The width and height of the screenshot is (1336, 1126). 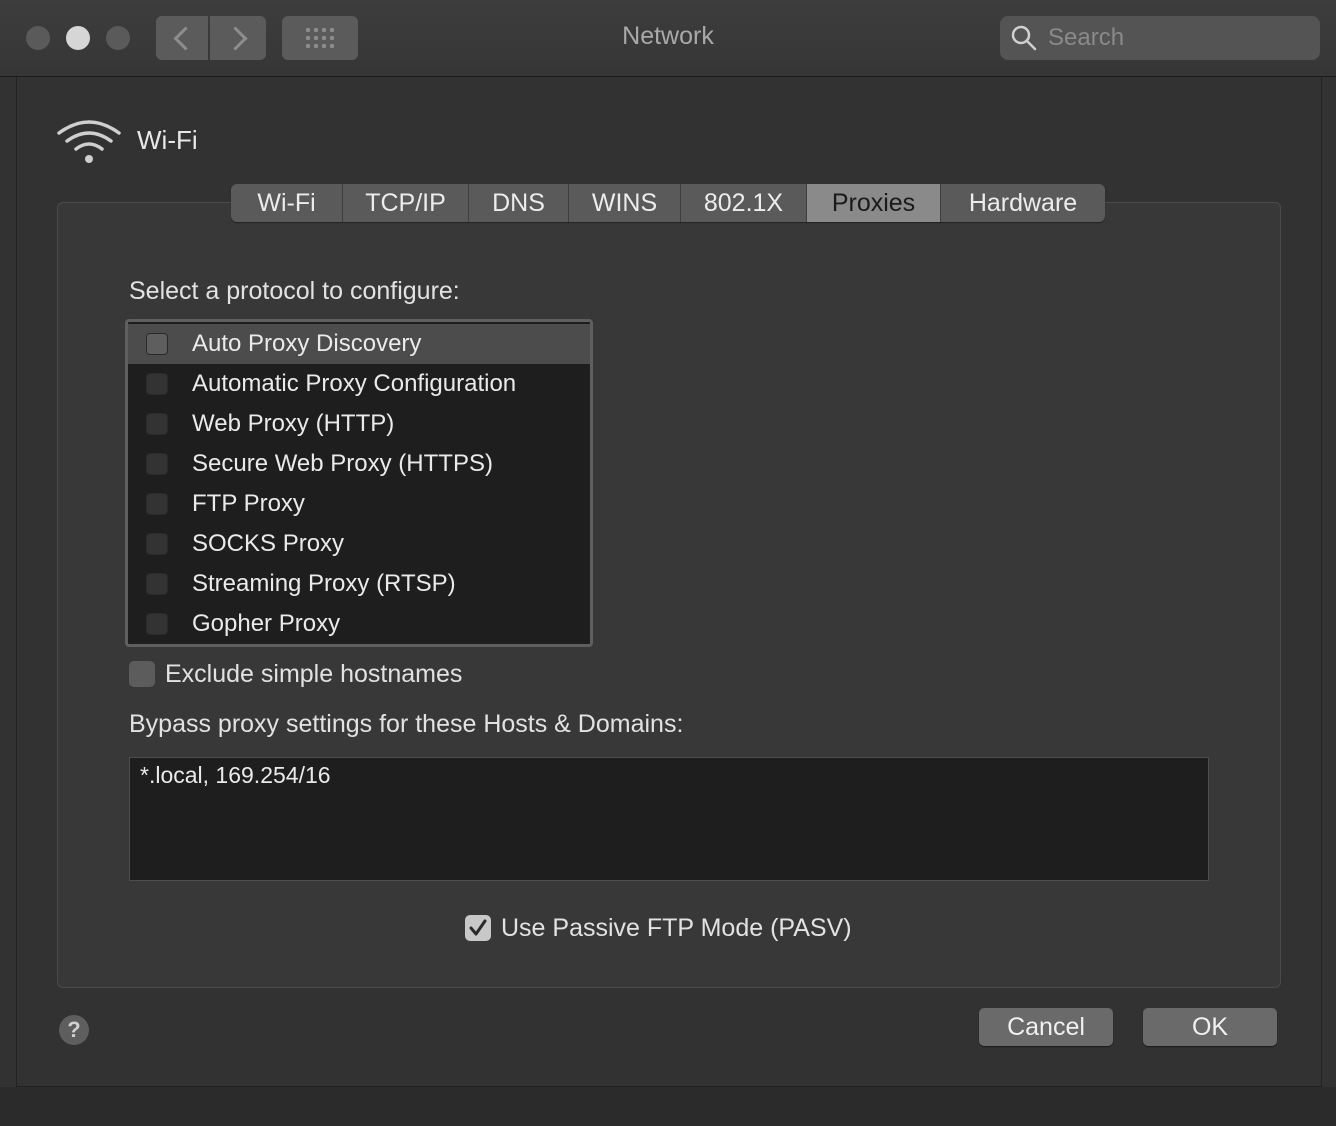 What do you see at coordinates (359, 624) in the screenshot?
I see `protocol-item-gopher-proxy: Gopher Proxy` at bounding box center [359, 624].